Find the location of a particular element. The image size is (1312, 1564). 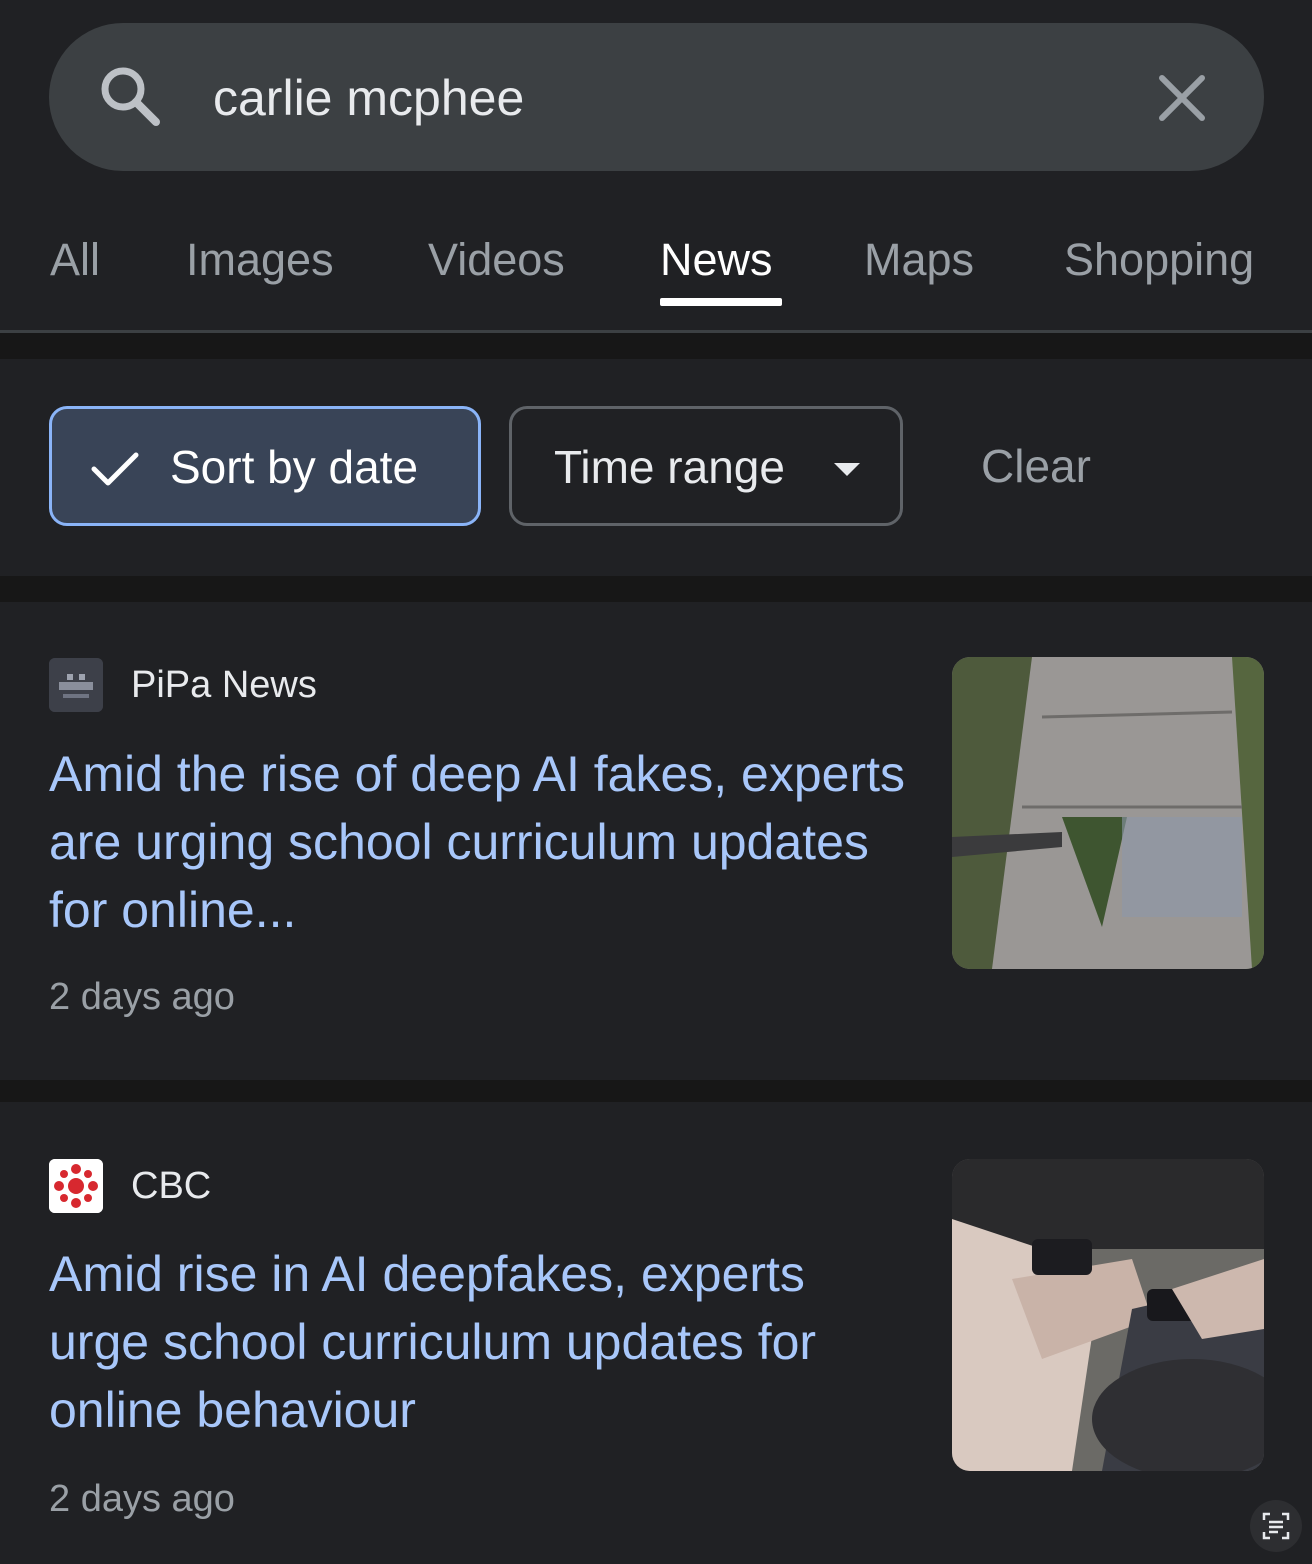

time-range-dropdown: Time range is located at coordinates (706, 466).